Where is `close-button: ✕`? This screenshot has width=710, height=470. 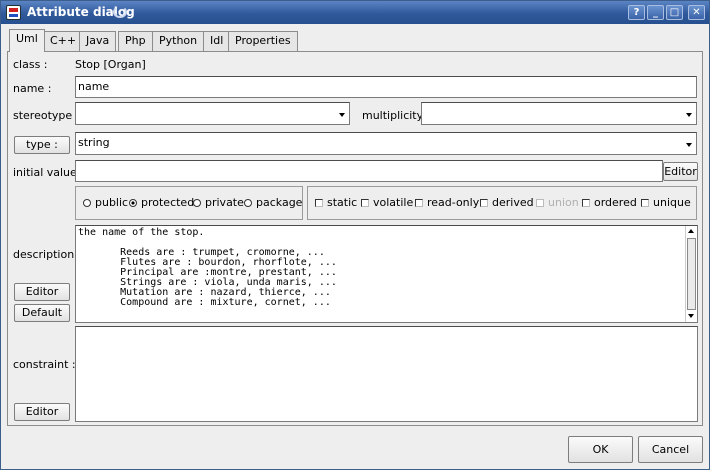
close-button: ✕ is located at coordinates (696, 12).